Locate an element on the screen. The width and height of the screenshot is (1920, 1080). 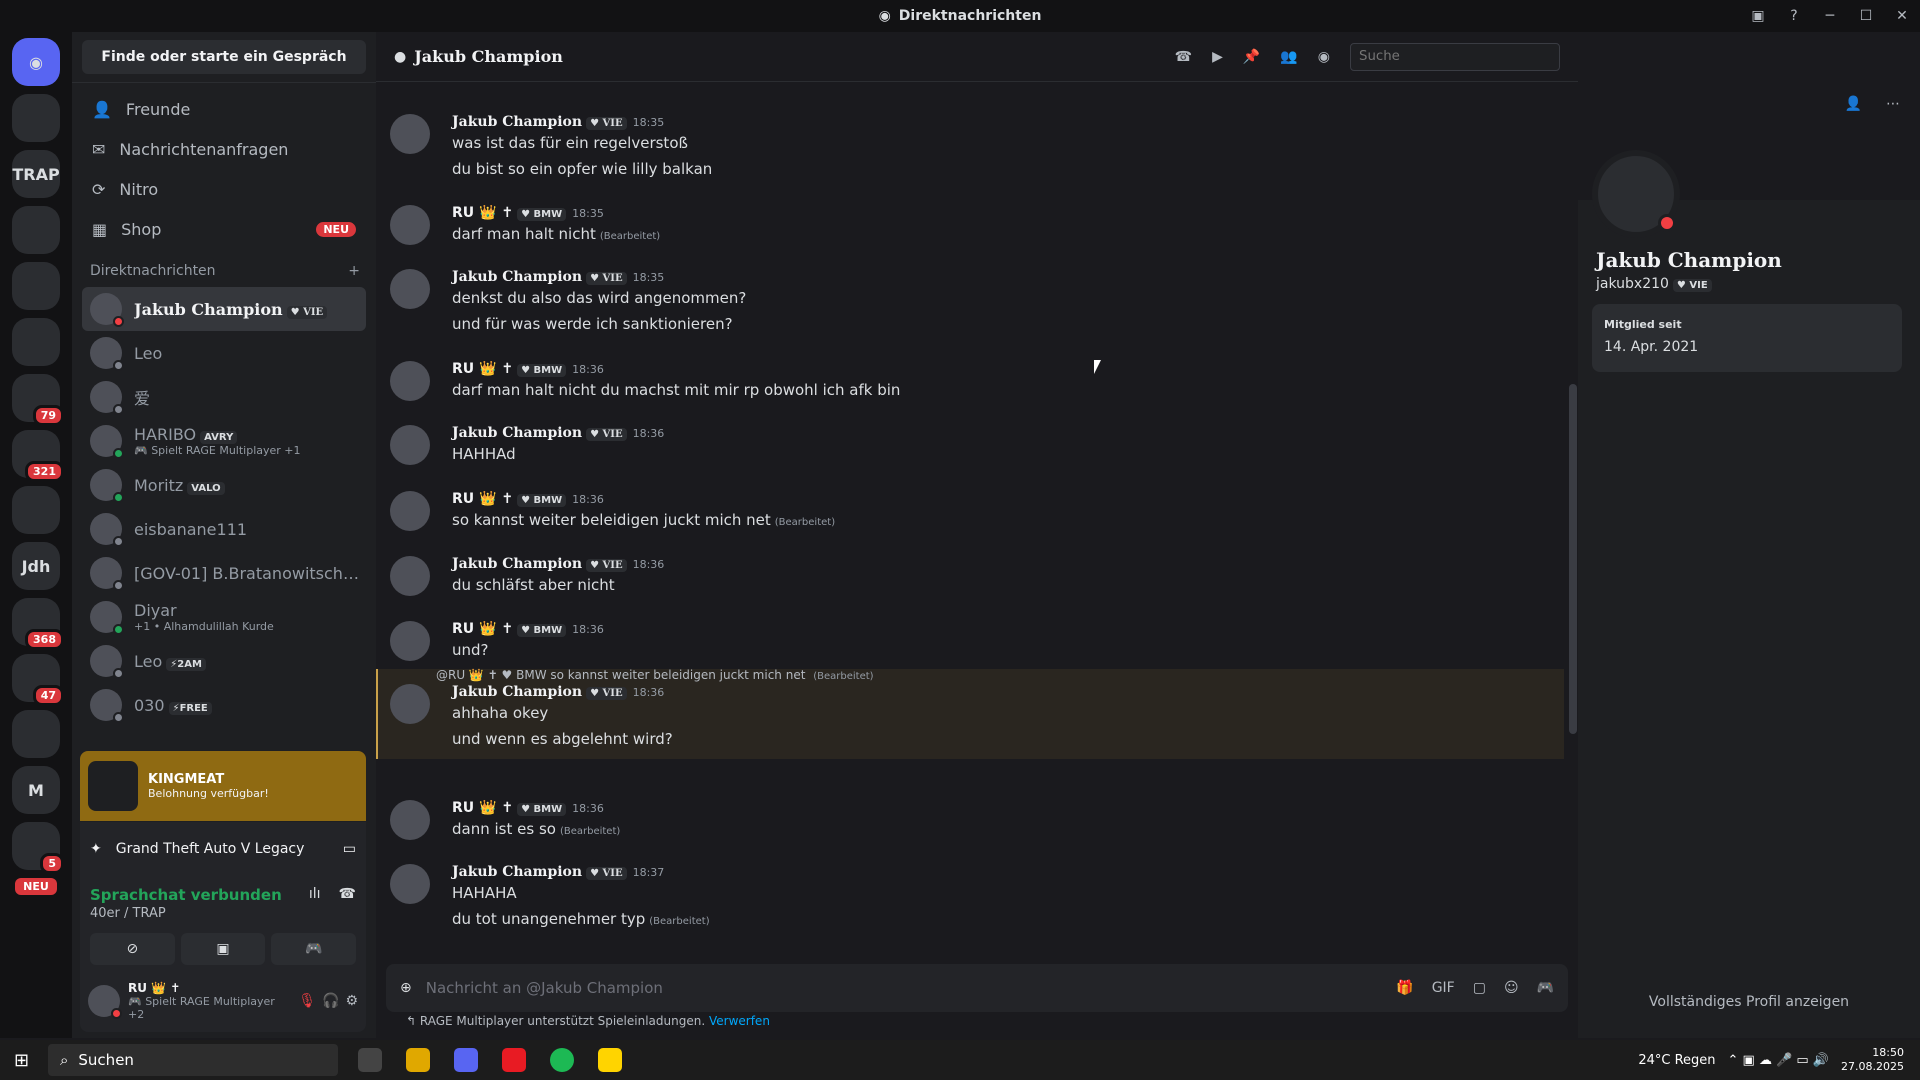
dm-item: HARIBO AVRY 🎮 Spielt RAGE Multiplayer +1 is located at coordinates (224, 441).